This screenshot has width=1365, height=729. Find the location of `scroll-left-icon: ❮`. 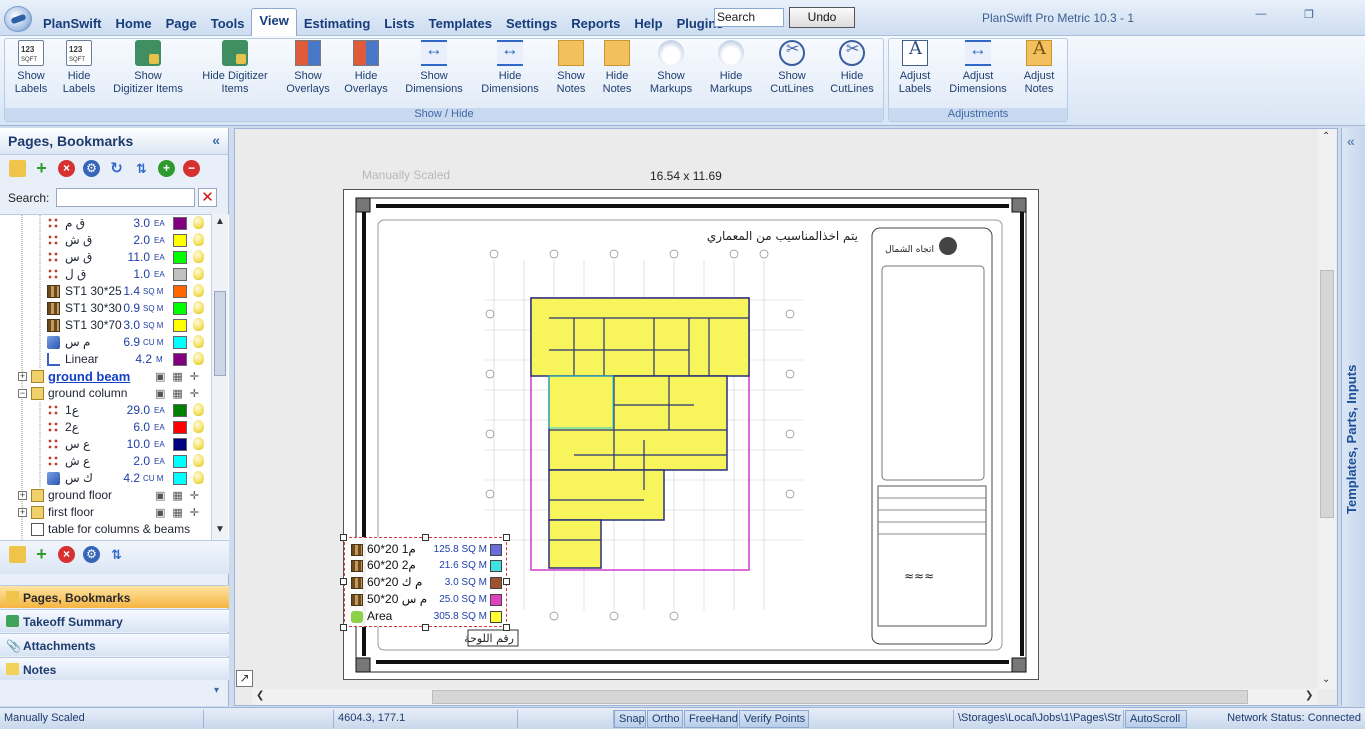

scroll-left-icon: ❮ is located at coordinates (260, 695).